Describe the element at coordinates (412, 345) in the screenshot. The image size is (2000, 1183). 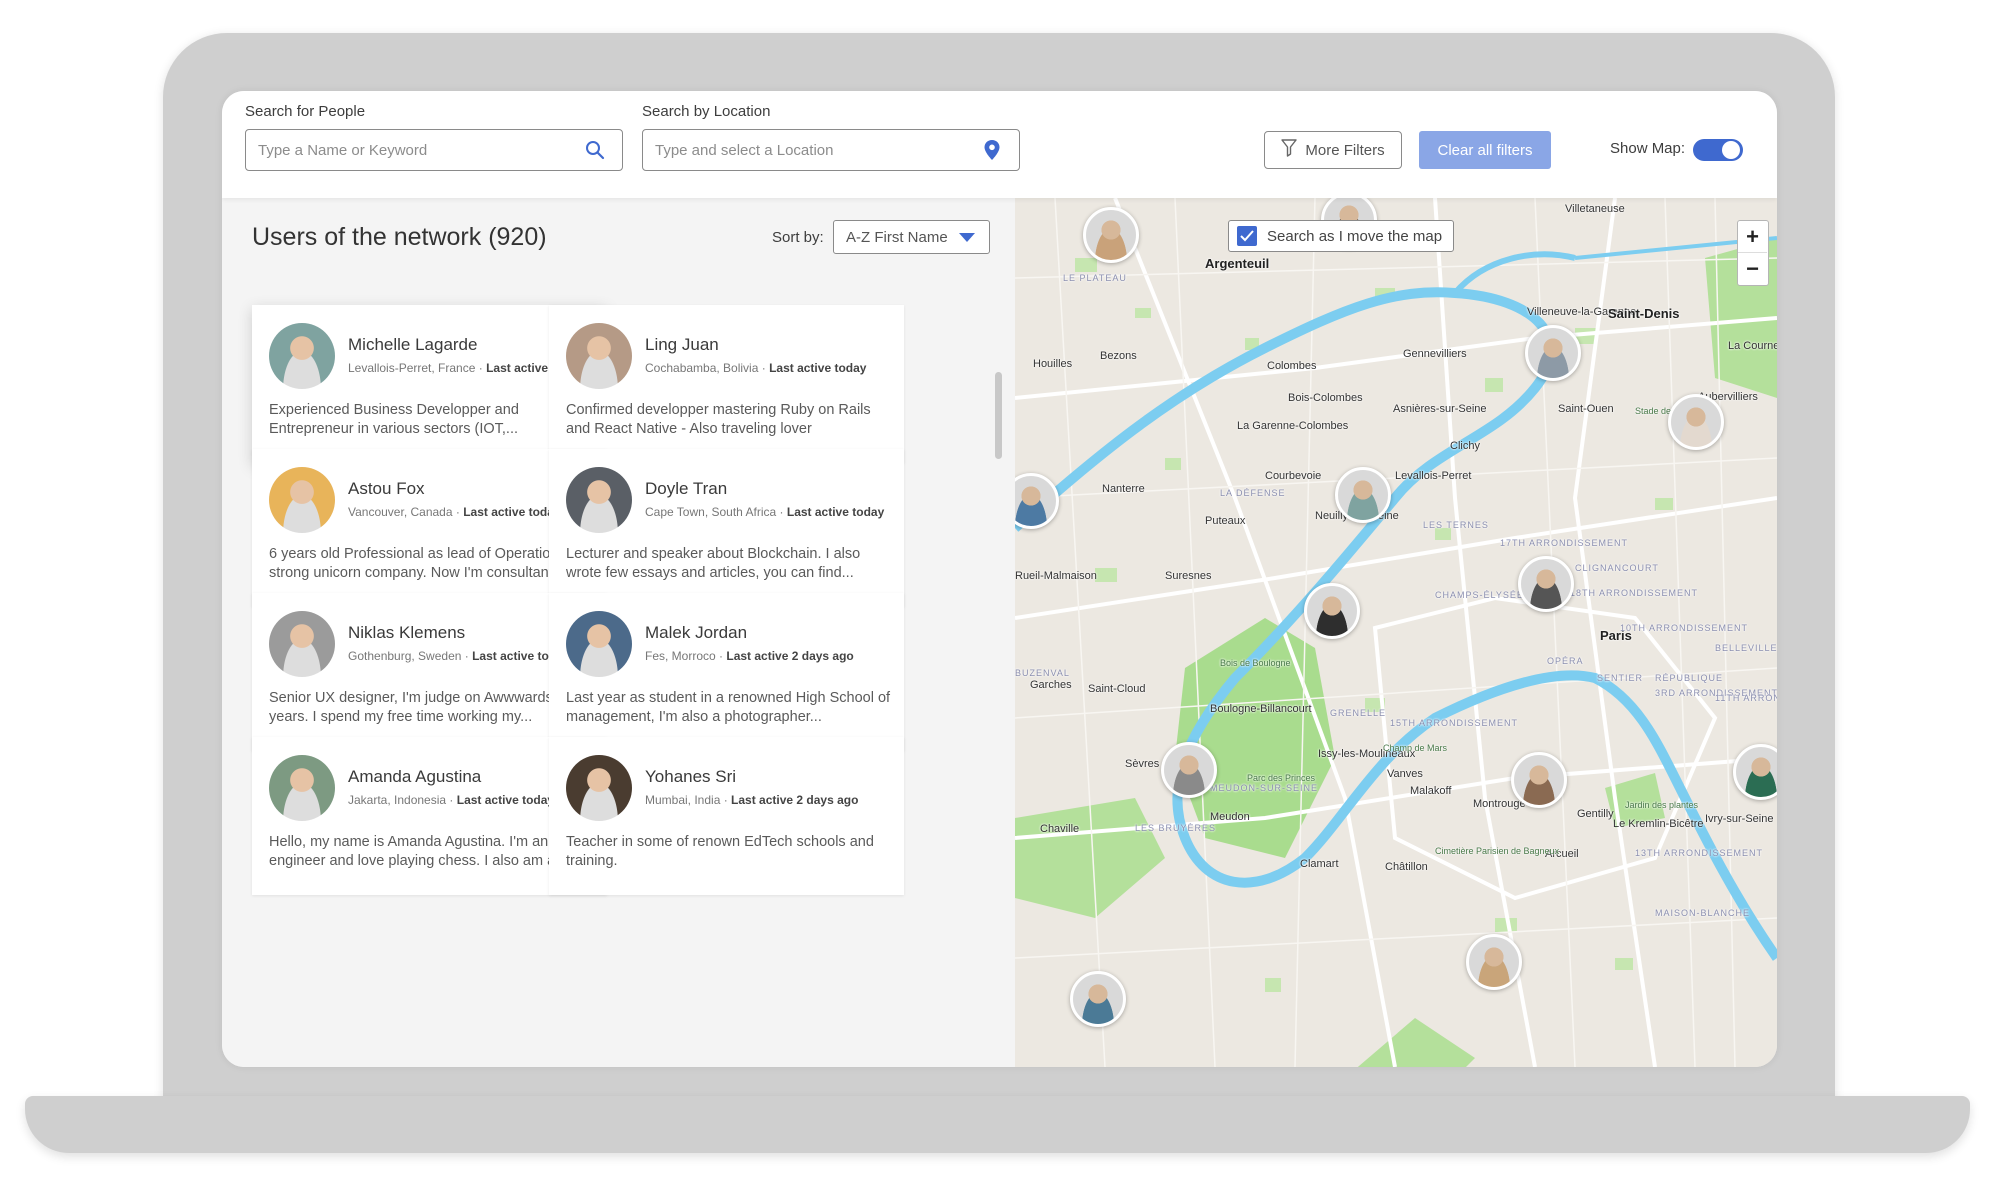
I see `user-name: Michelle Lagarde` at that location.